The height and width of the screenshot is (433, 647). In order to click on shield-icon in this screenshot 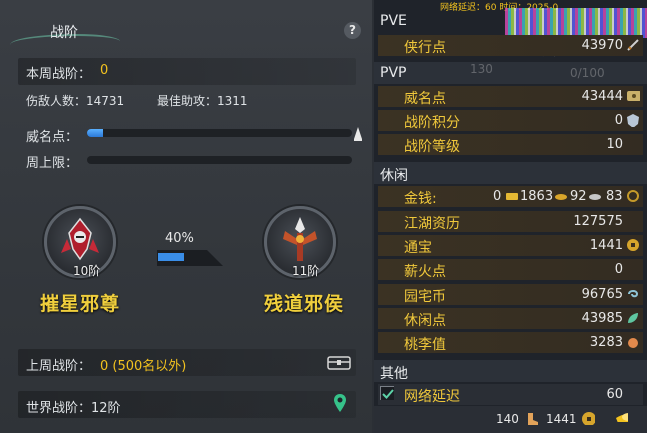, I will do `click(633, 120)`.